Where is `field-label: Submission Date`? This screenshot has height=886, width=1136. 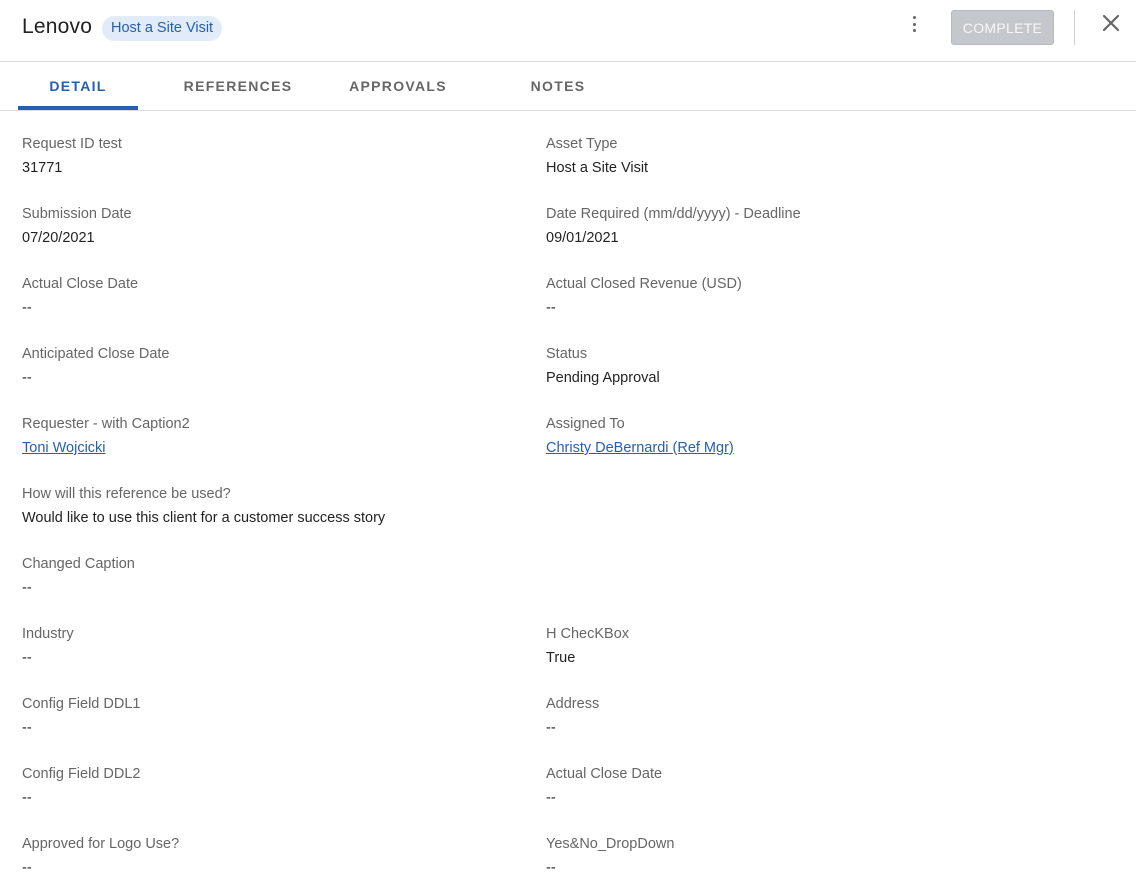
field-label: Submission Date is located at coordinates (77, 214).